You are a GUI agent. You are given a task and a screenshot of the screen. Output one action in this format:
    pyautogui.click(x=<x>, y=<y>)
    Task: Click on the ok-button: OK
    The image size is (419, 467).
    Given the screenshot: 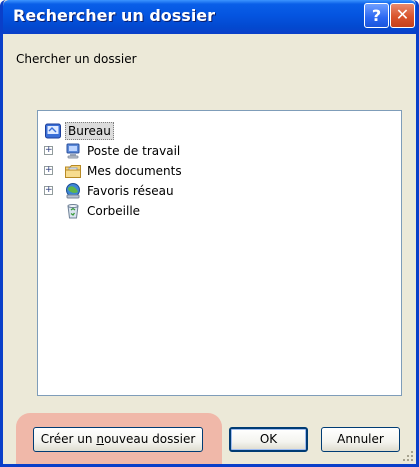 What is the action you would take?
    pyautogui.click(x=268, y=439)
    